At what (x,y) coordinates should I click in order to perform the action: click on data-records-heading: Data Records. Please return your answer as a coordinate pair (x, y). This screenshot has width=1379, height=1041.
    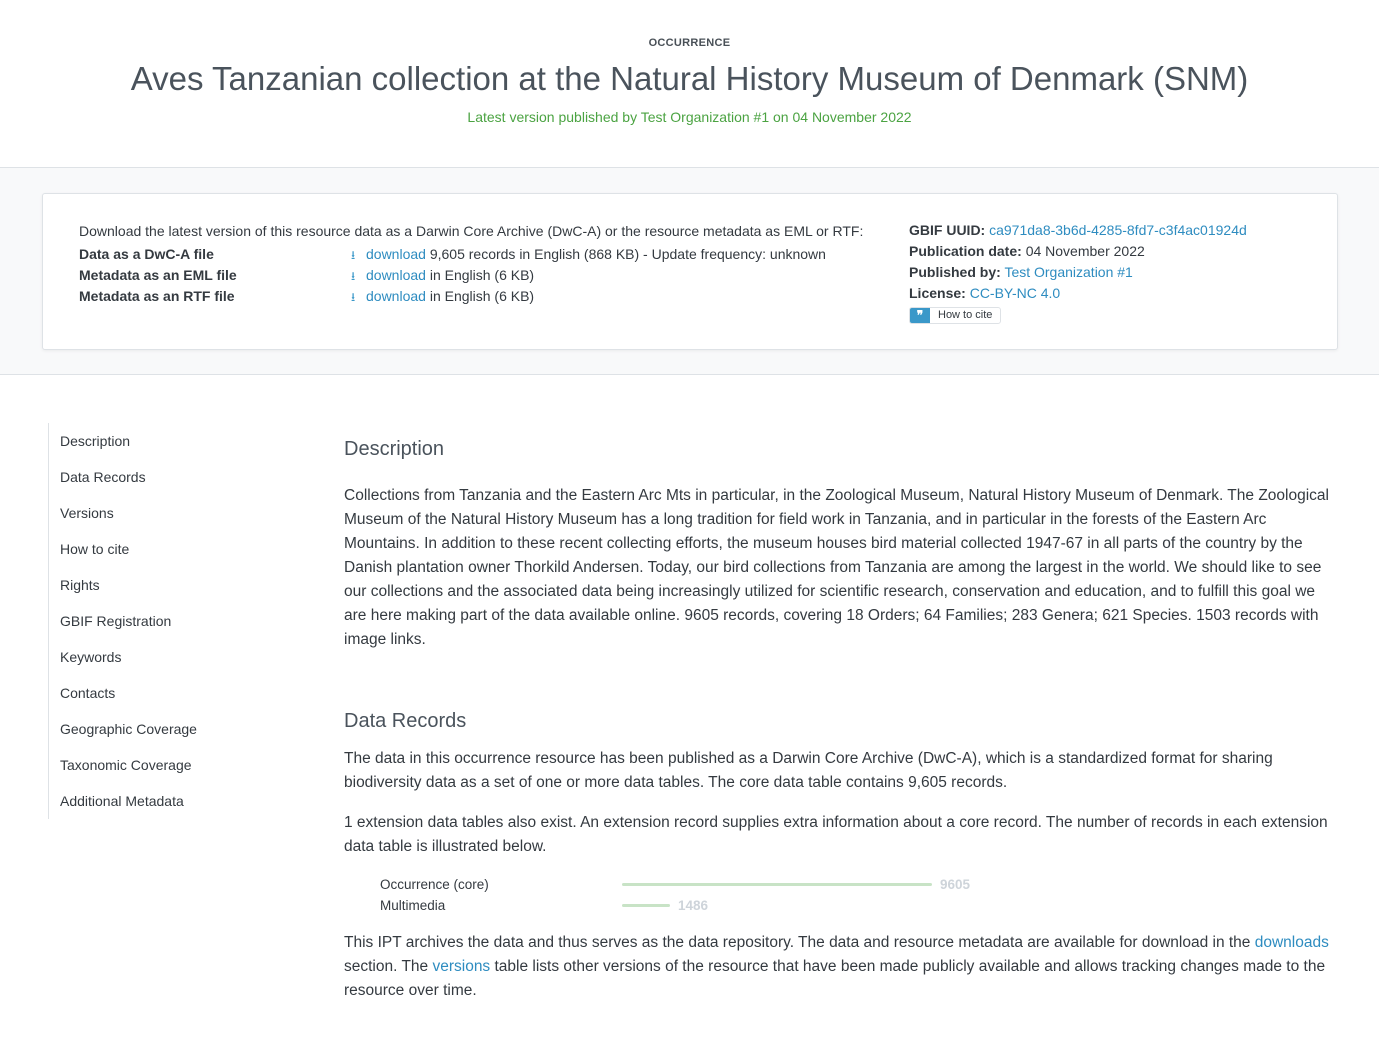
    Looking at the image, I should click on (405, 721).